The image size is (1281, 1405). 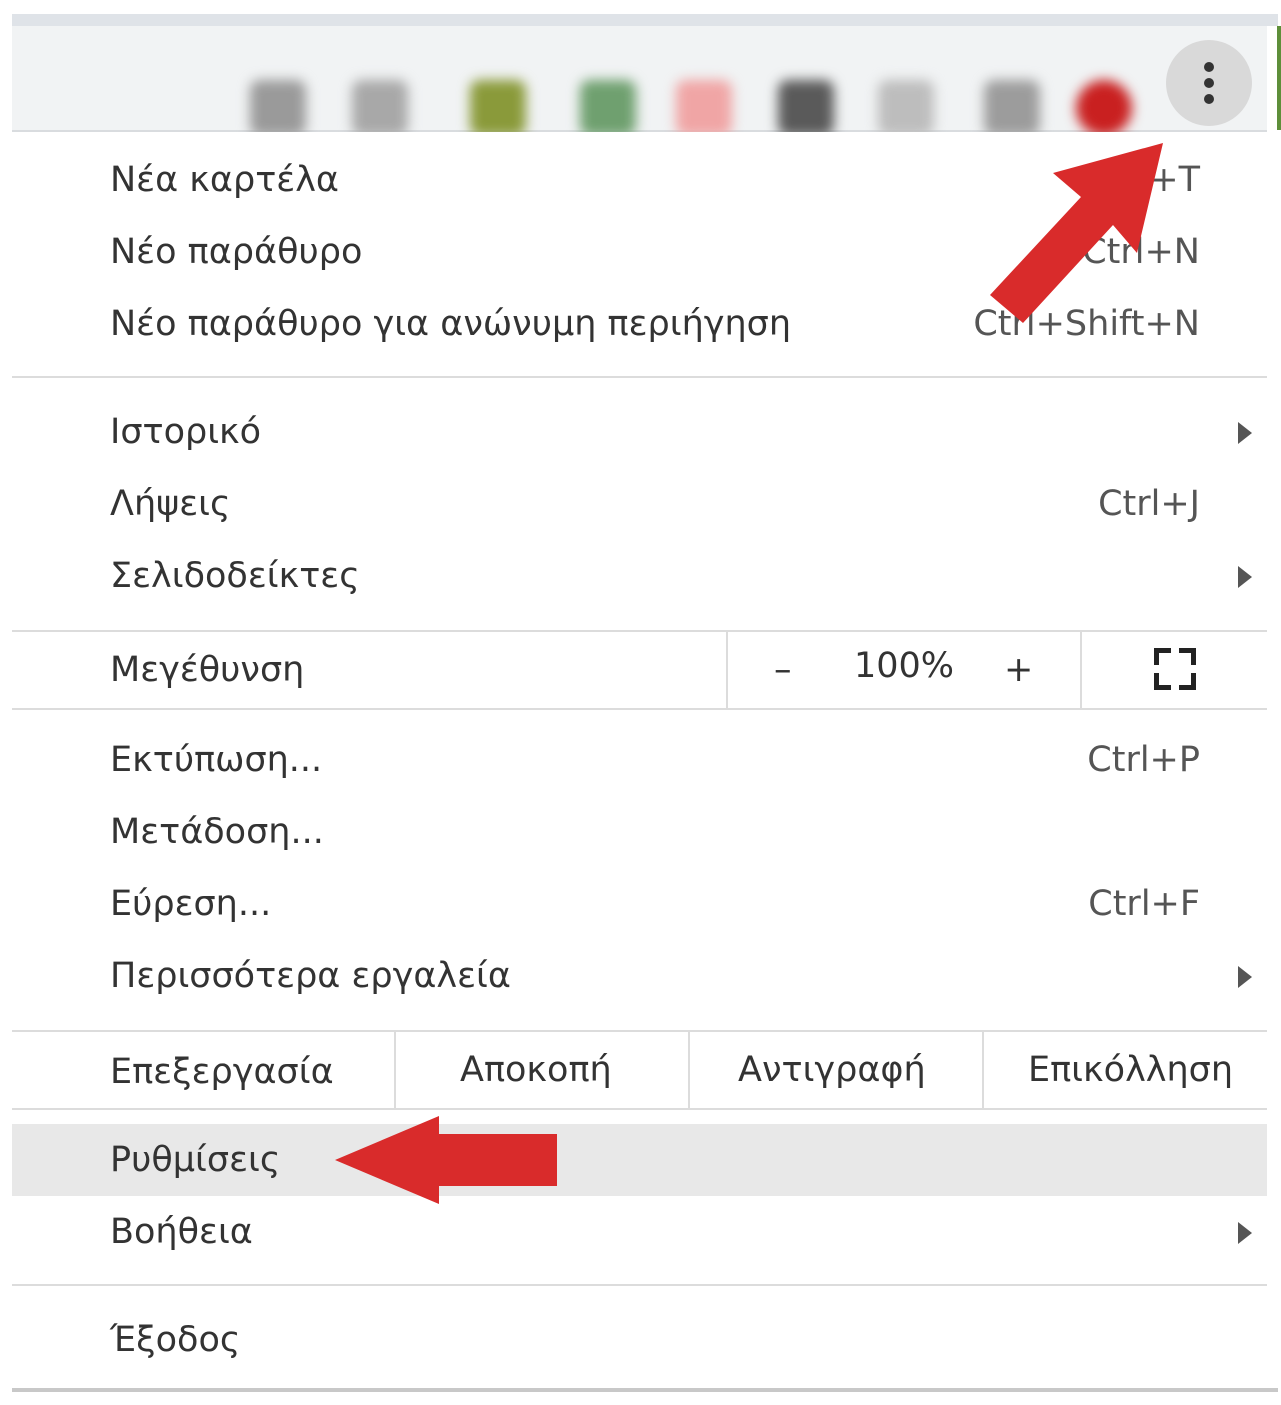 I want to click on menu-item-label: Έξοδος, so click(x=175, y=1340).